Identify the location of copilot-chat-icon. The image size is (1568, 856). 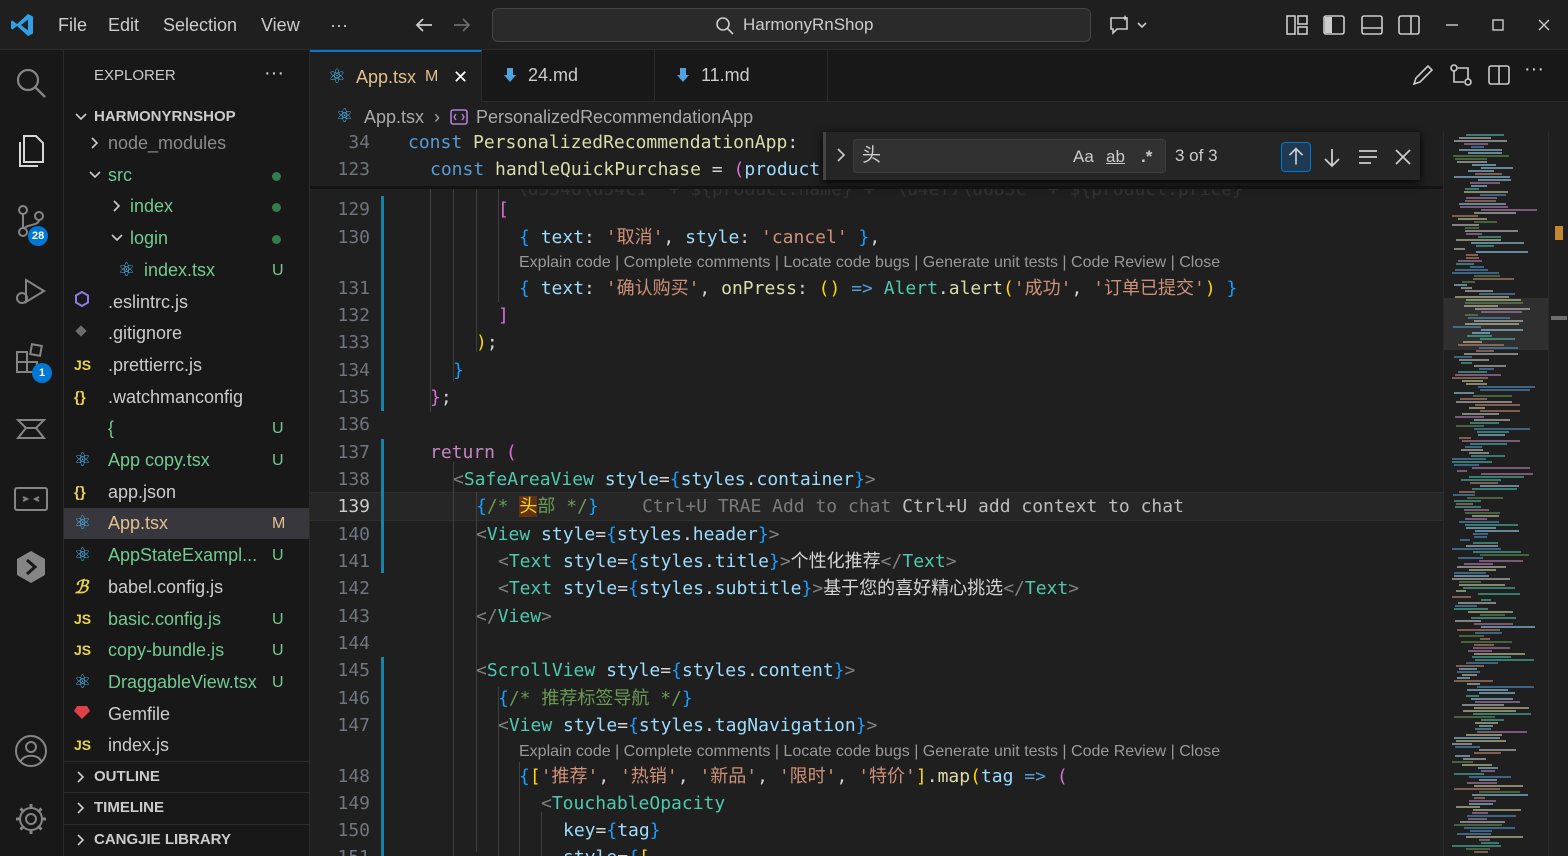
(1129, 25).